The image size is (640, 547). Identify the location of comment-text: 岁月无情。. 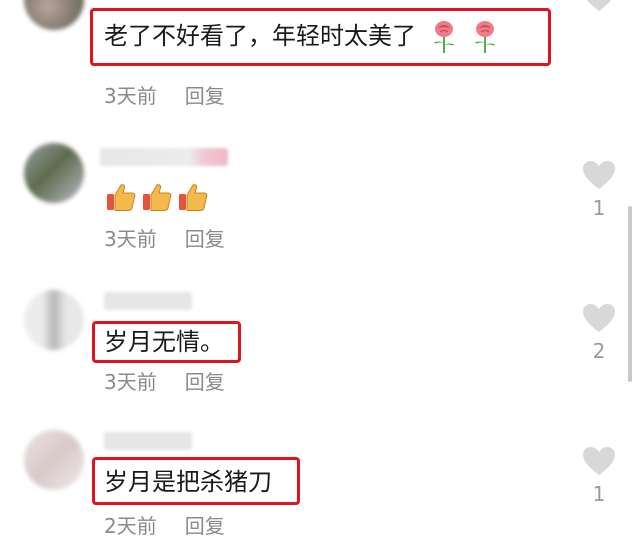
(164, 342).